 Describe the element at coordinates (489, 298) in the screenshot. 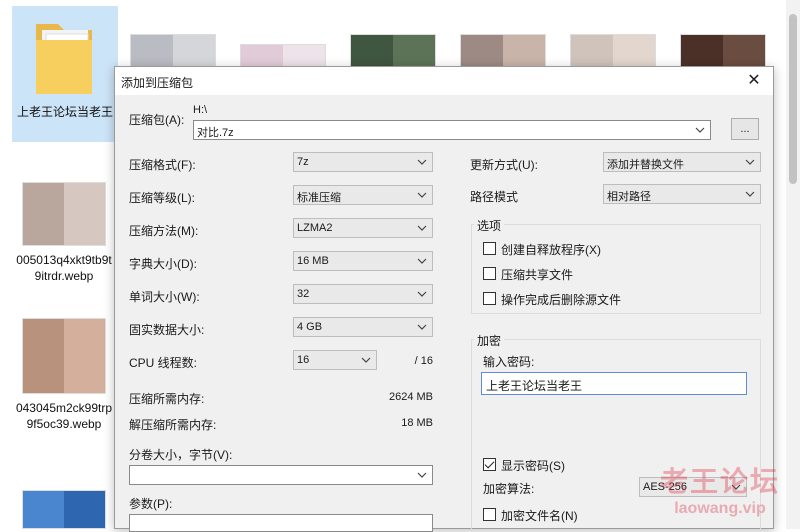

I see `delete-checkbox` at that location.